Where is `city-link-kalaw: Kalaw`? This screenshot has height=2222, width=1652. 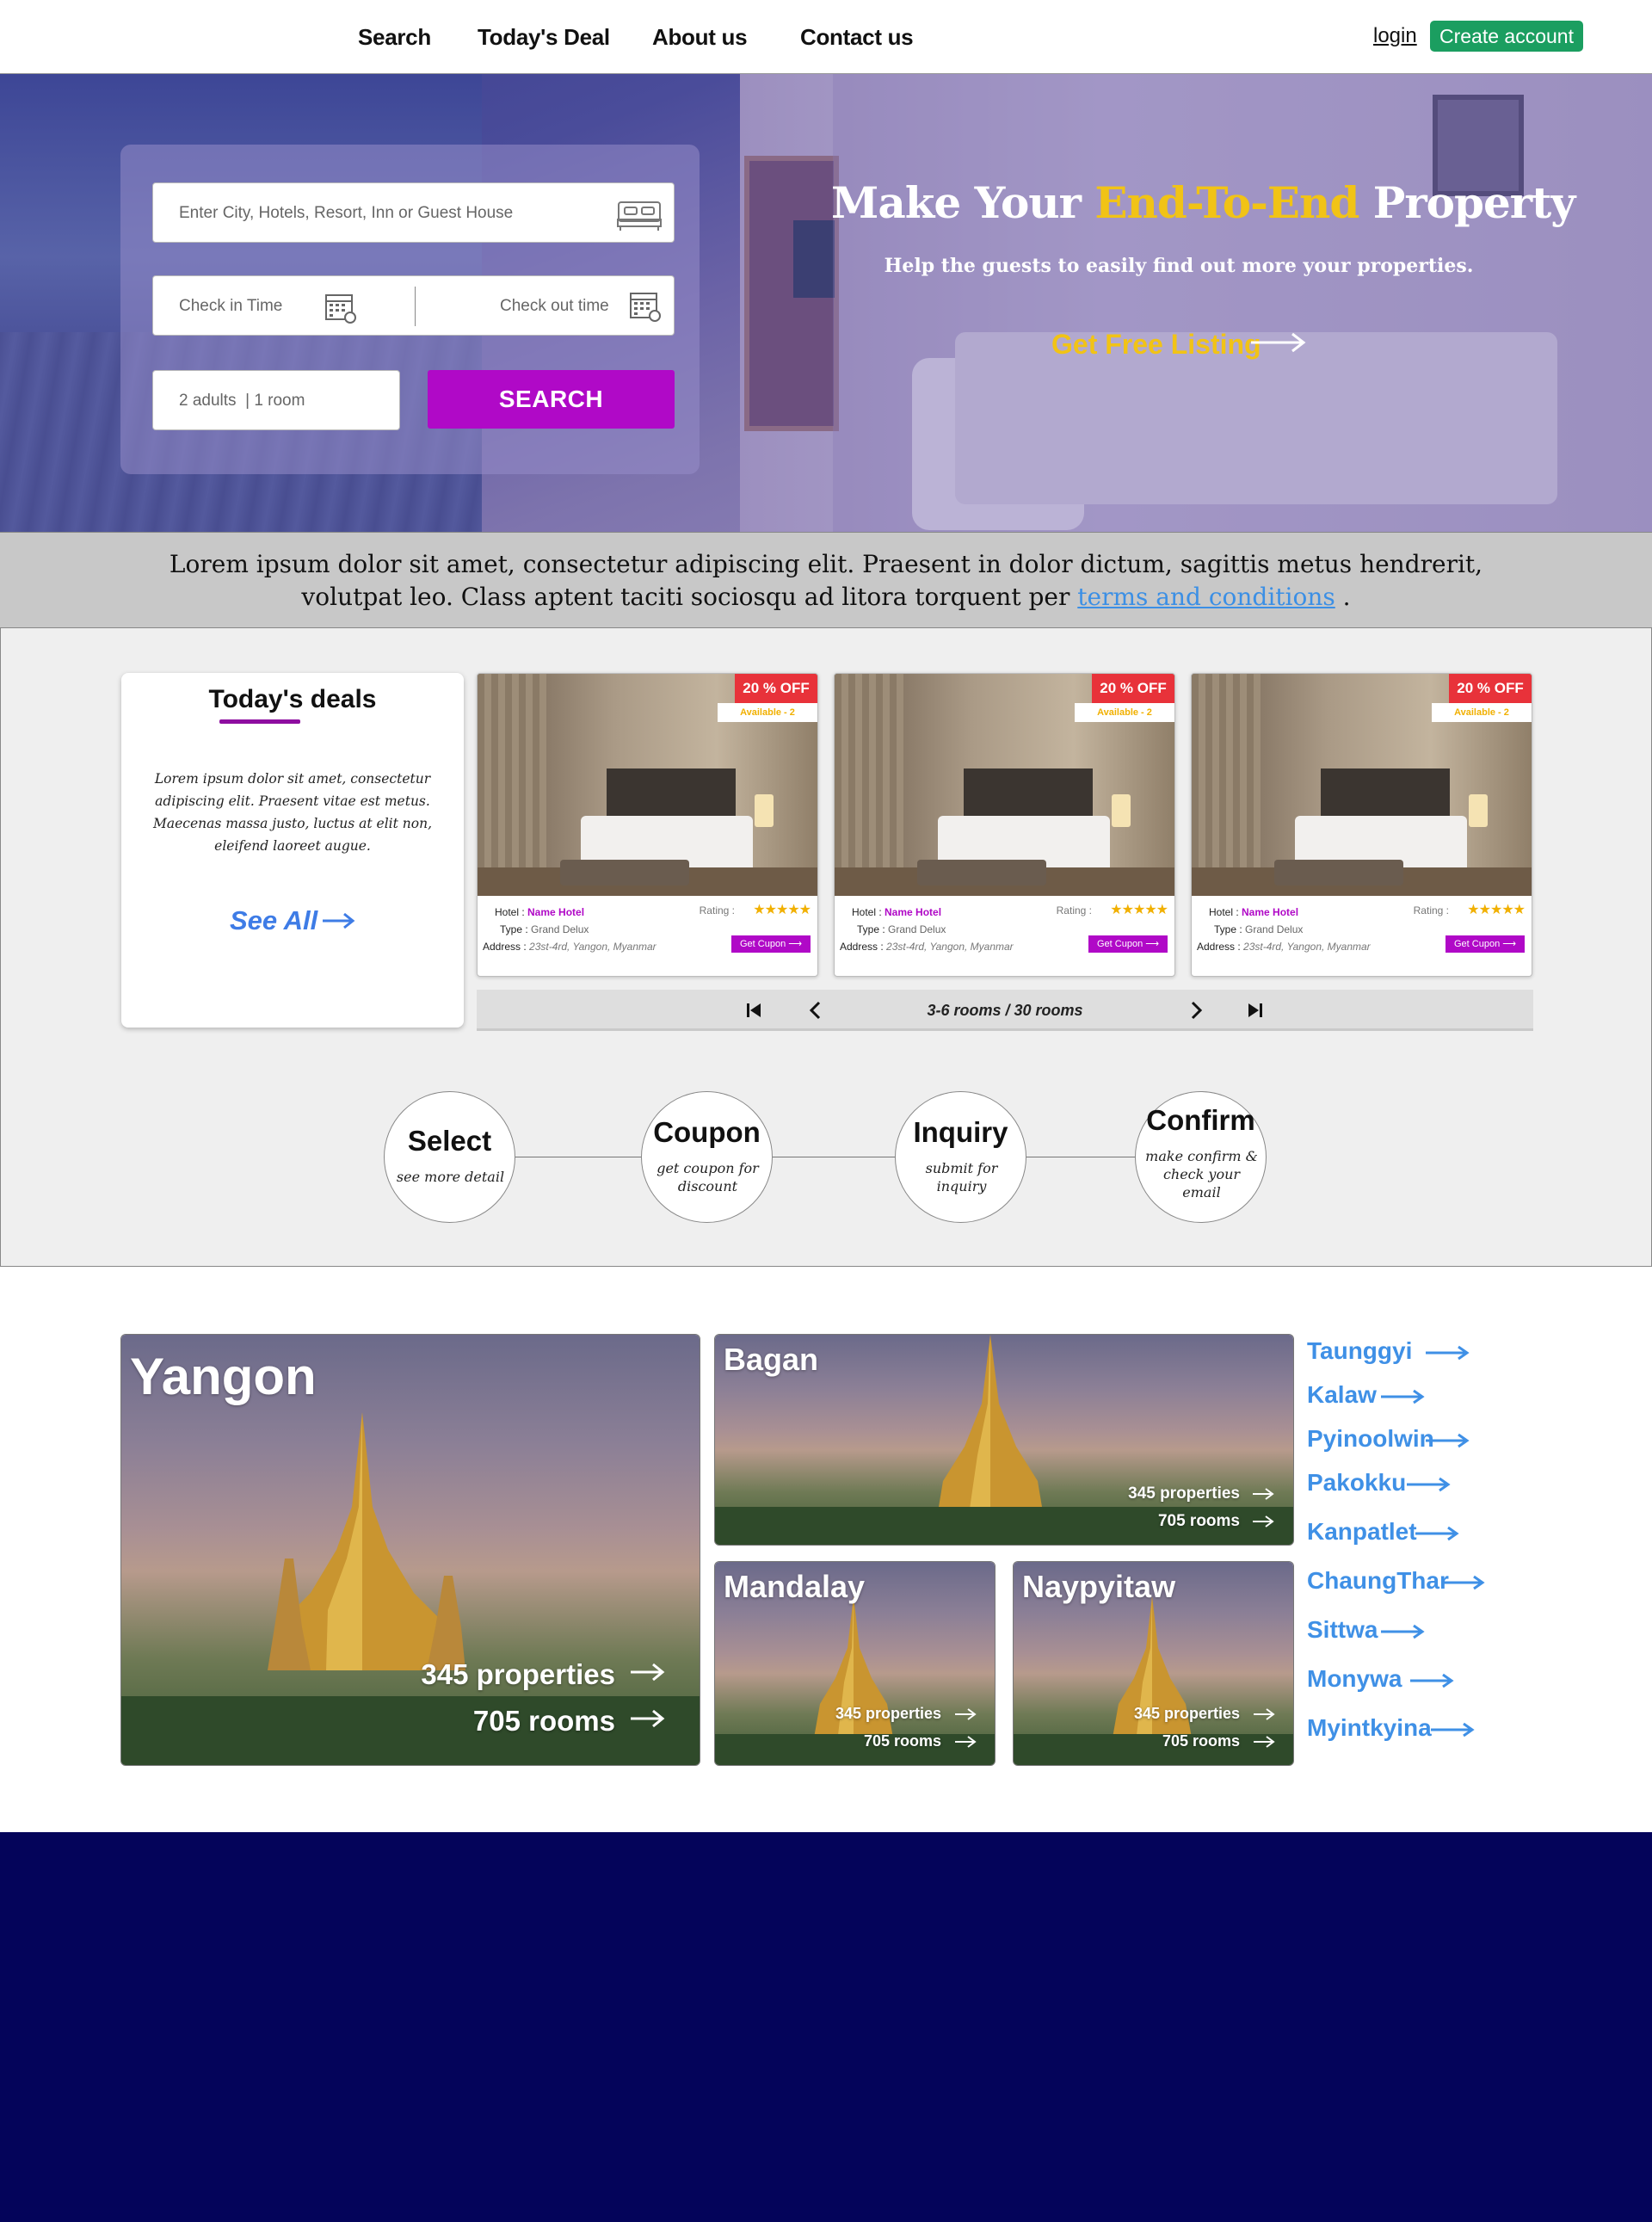 city-link-kalaw: Kalaw is located at coordinates (1342, 1395).